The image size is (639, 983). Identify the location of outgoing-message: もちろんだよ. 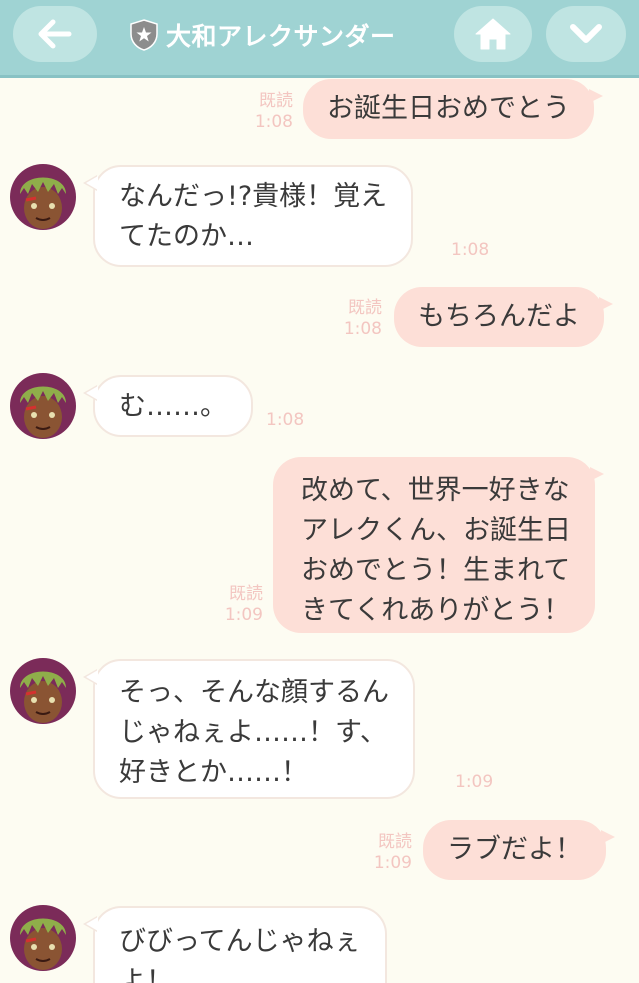
(503, 317).